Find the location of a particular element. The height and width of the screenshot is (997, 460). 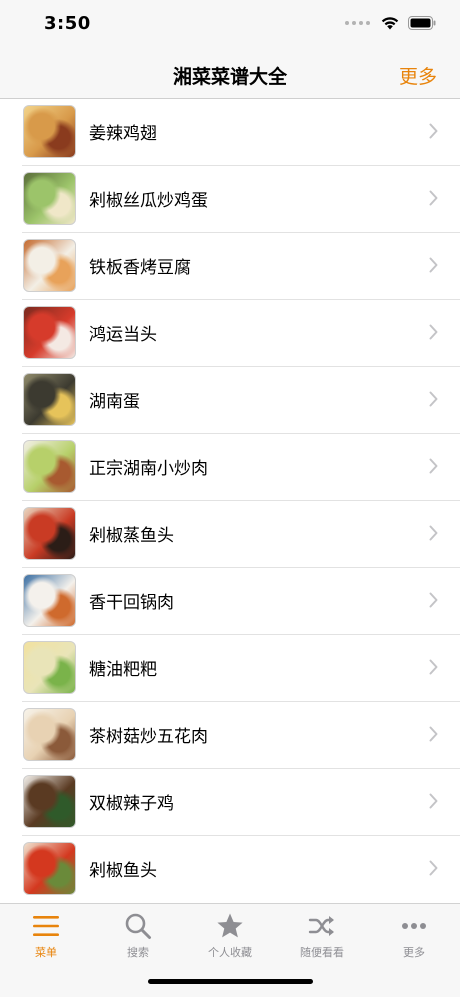

list-item: 湖南蛋 is located at coordinates (241, 400).